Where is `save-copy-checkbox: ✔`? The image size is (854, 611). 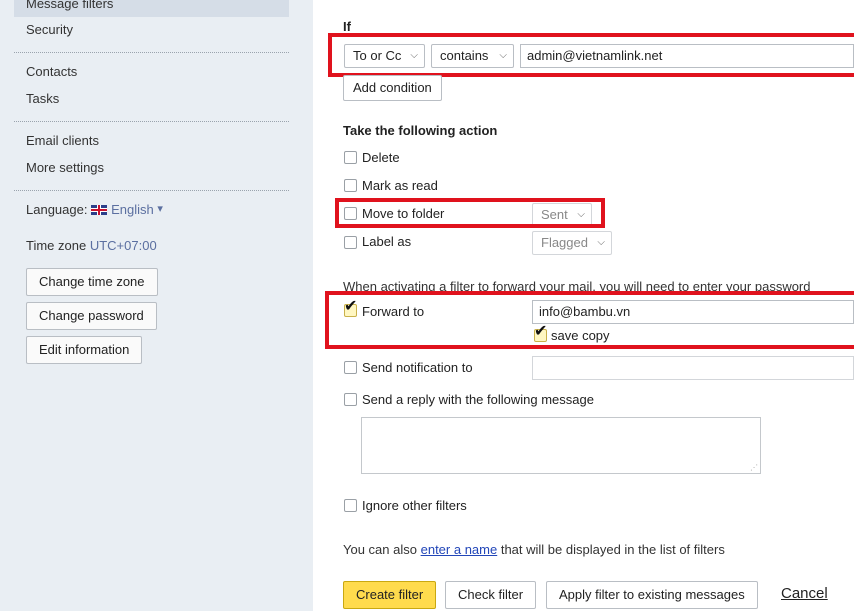
save-copy-checkbox: ✔ is located at coordinates (540, 333).